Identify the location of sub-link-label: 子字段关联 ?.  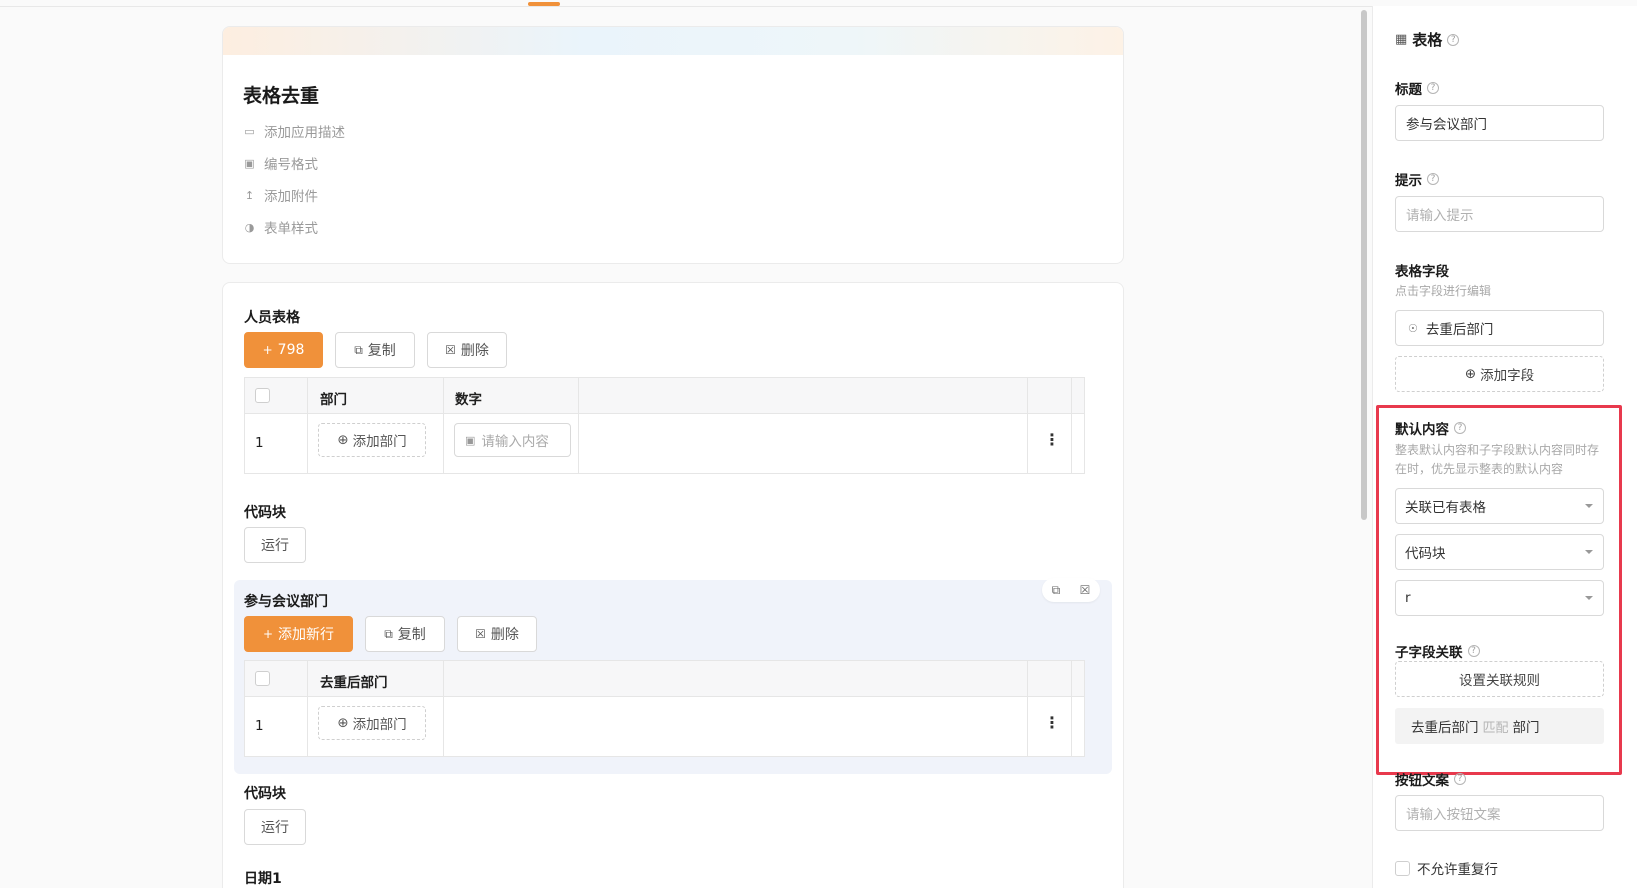
(1437, 651).